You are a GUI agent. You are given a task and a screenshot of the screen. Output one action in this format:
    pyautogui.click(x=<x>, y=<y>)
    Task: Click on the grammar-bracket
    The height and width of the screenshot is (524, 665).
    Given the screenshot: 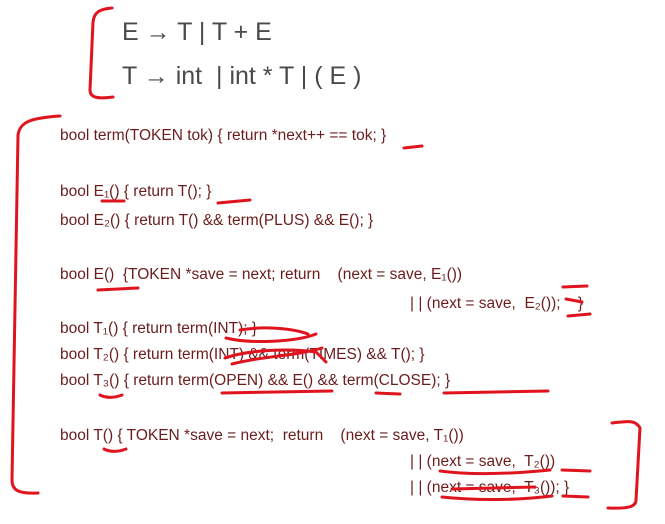 What is the action you would take?
    pyautogui.click(x=101, y=53)
    